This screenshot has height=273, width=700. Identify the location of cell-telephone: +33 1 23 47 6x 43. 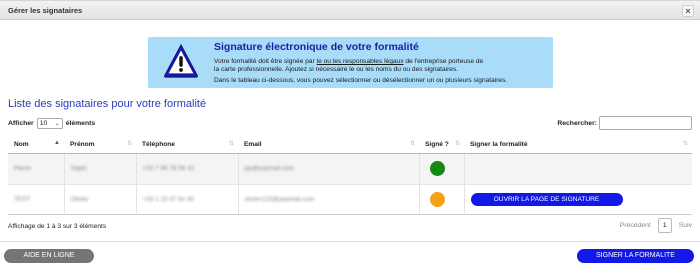
(168, 199).